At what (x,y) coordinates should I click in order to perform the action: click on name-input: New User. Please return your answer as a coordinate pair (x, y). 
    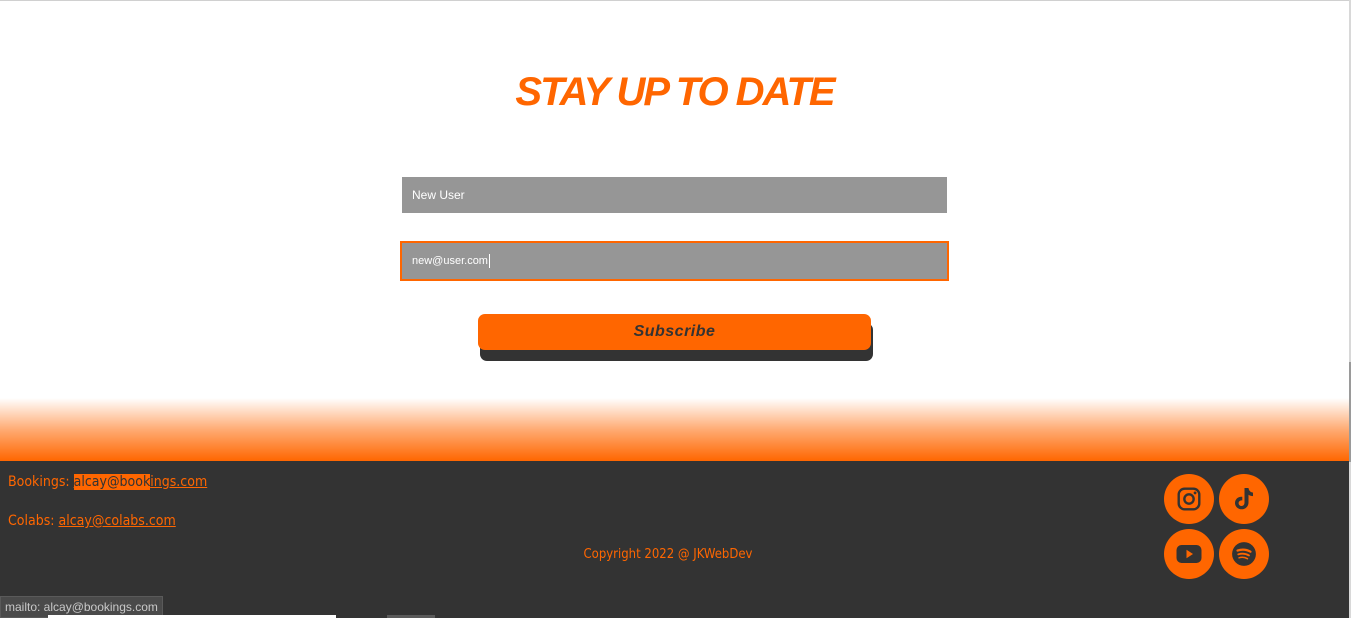
    Looking at the image, I should click on (674, 195).